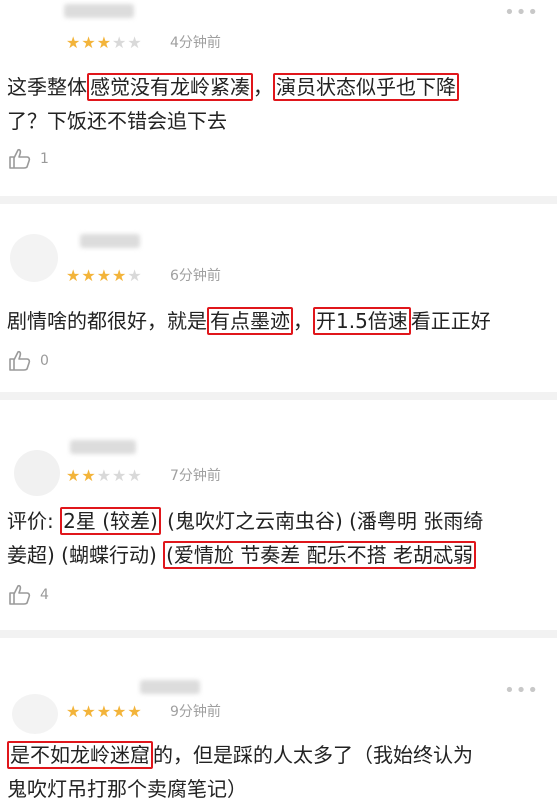  What do you see at coordinates (44, 595) in the screenshot?
I see `like-count: 4` at bounding box center [44, 595].